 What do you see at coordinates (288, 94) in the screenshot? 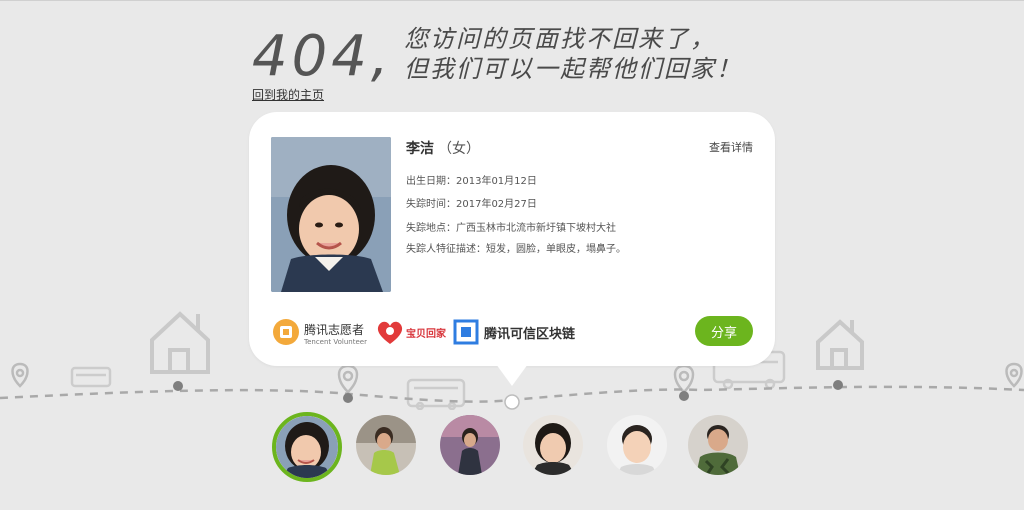
I see `home-link: 回到我的主页` at bounding box center [288, 94].